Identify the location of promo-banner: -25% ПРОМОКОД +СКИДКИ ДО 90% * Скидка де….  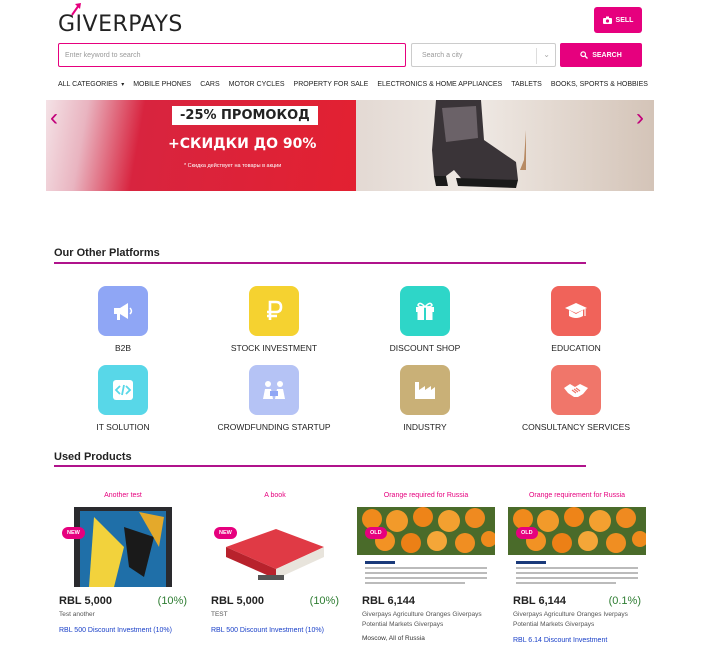
(350, 145).